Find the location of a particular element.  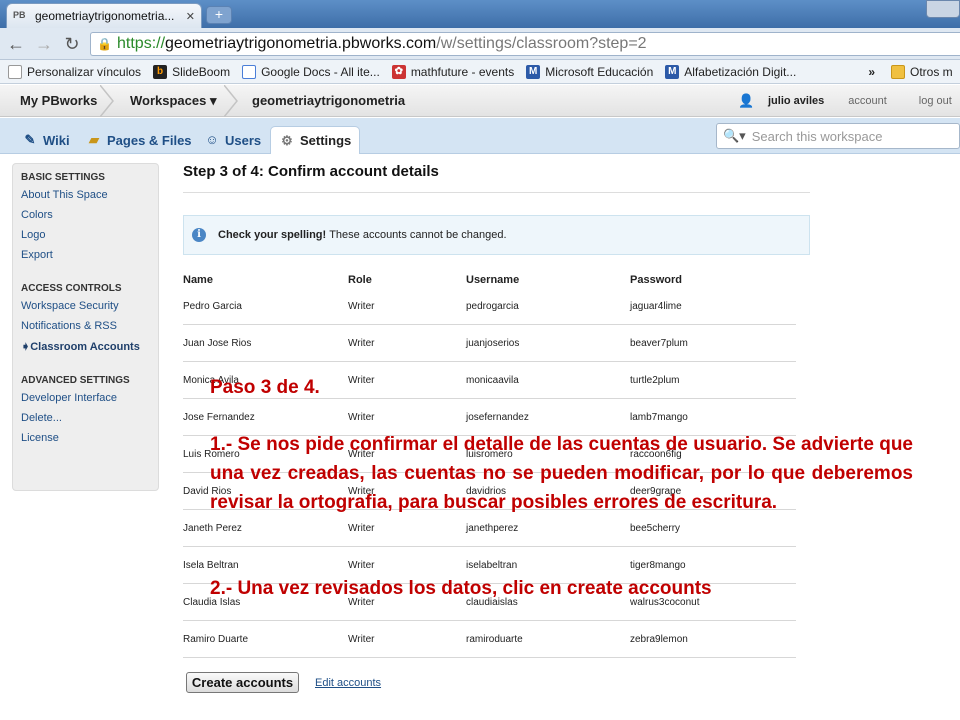

notice-text: These accounts cannot be changed. is located at coordinates (418, 235).